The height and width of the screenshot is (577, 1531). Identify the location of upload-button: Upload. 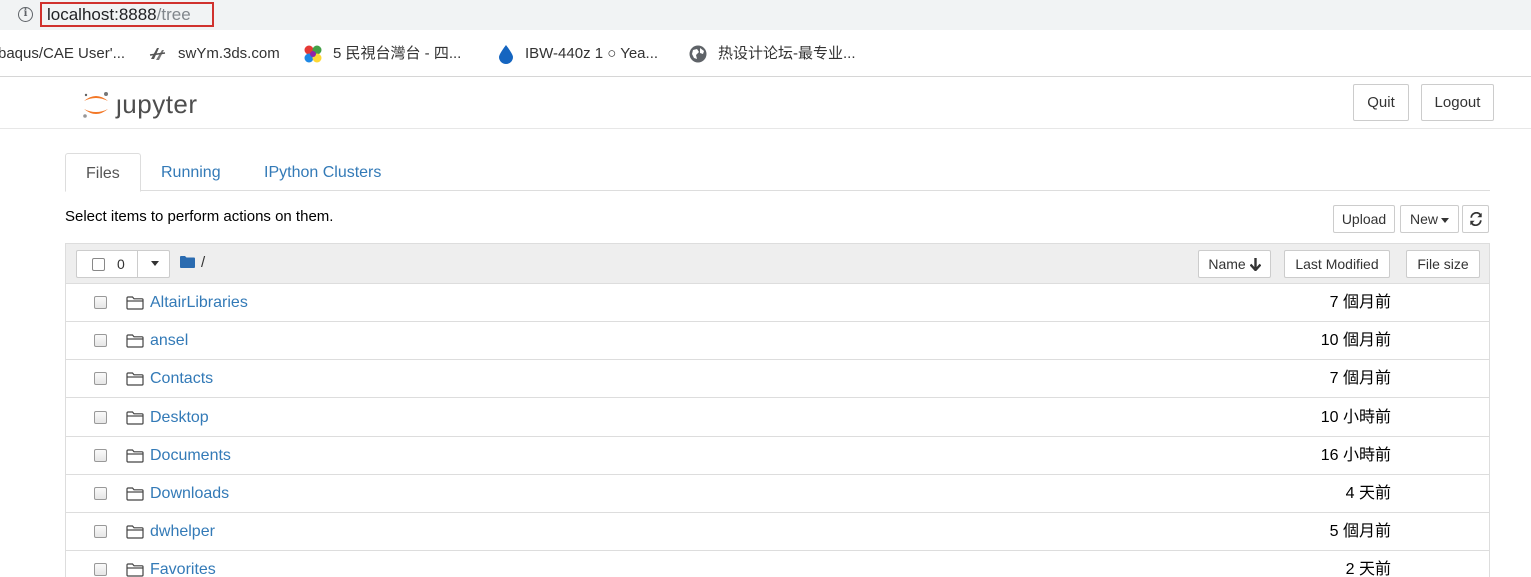
(1364, 219).